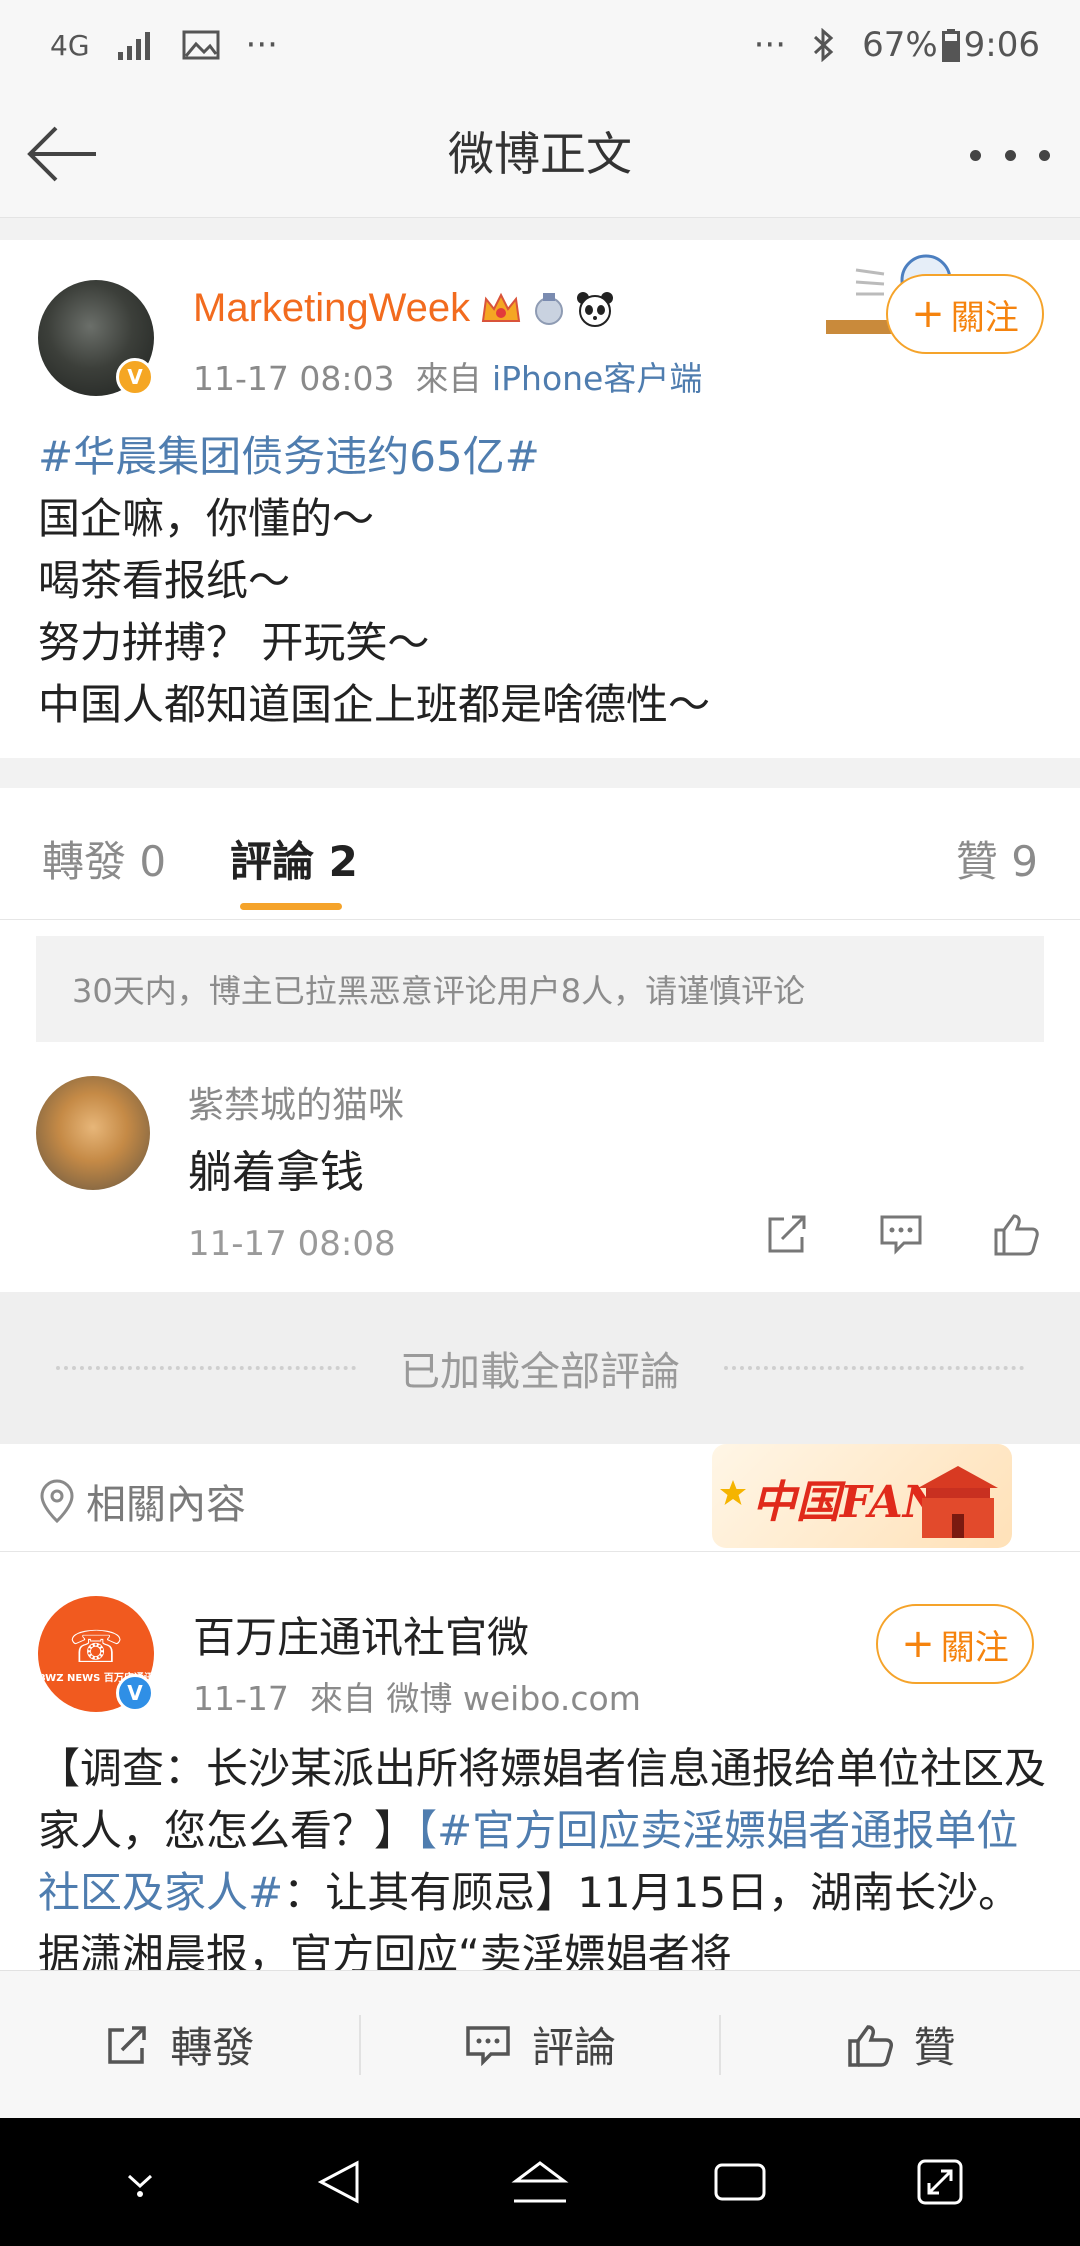 The width and height of the screenshot is (1080, 2246). I want to click on comment-notice: 30天内，博主已拉黑恶意评论用户8人，请谨慎评论, so click(540, 989).